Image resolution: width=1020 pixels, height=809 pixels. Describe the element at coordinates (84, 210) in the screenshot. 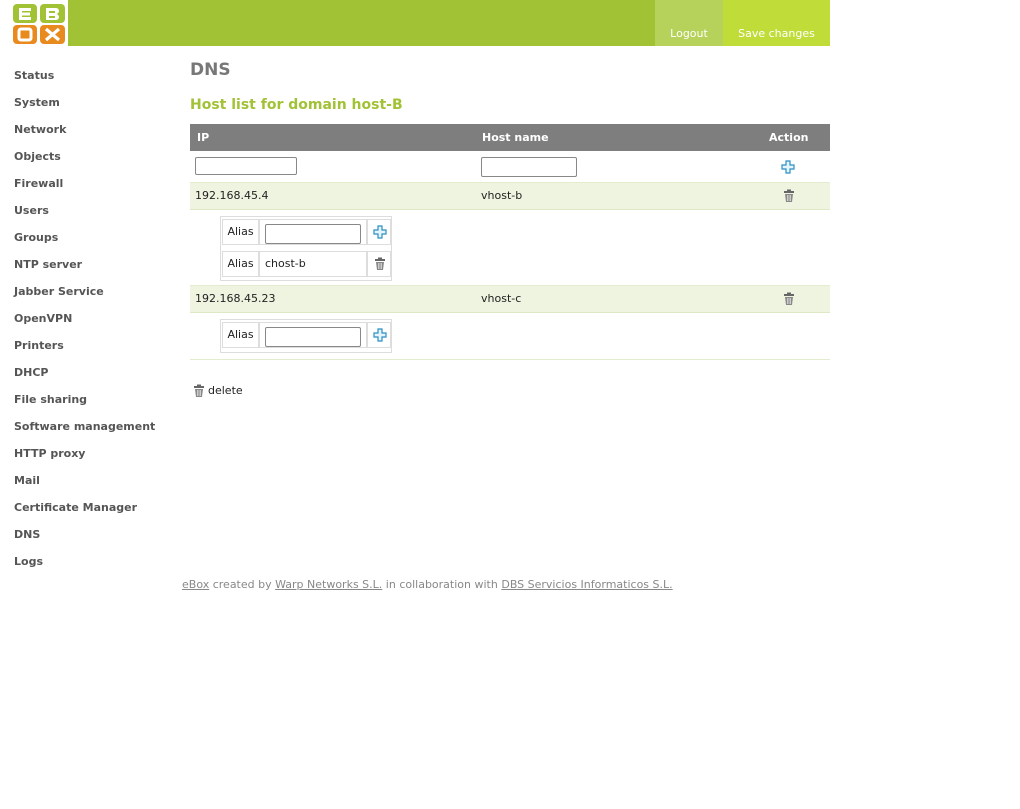

I see `sidebar-item-users: Users` at that location.